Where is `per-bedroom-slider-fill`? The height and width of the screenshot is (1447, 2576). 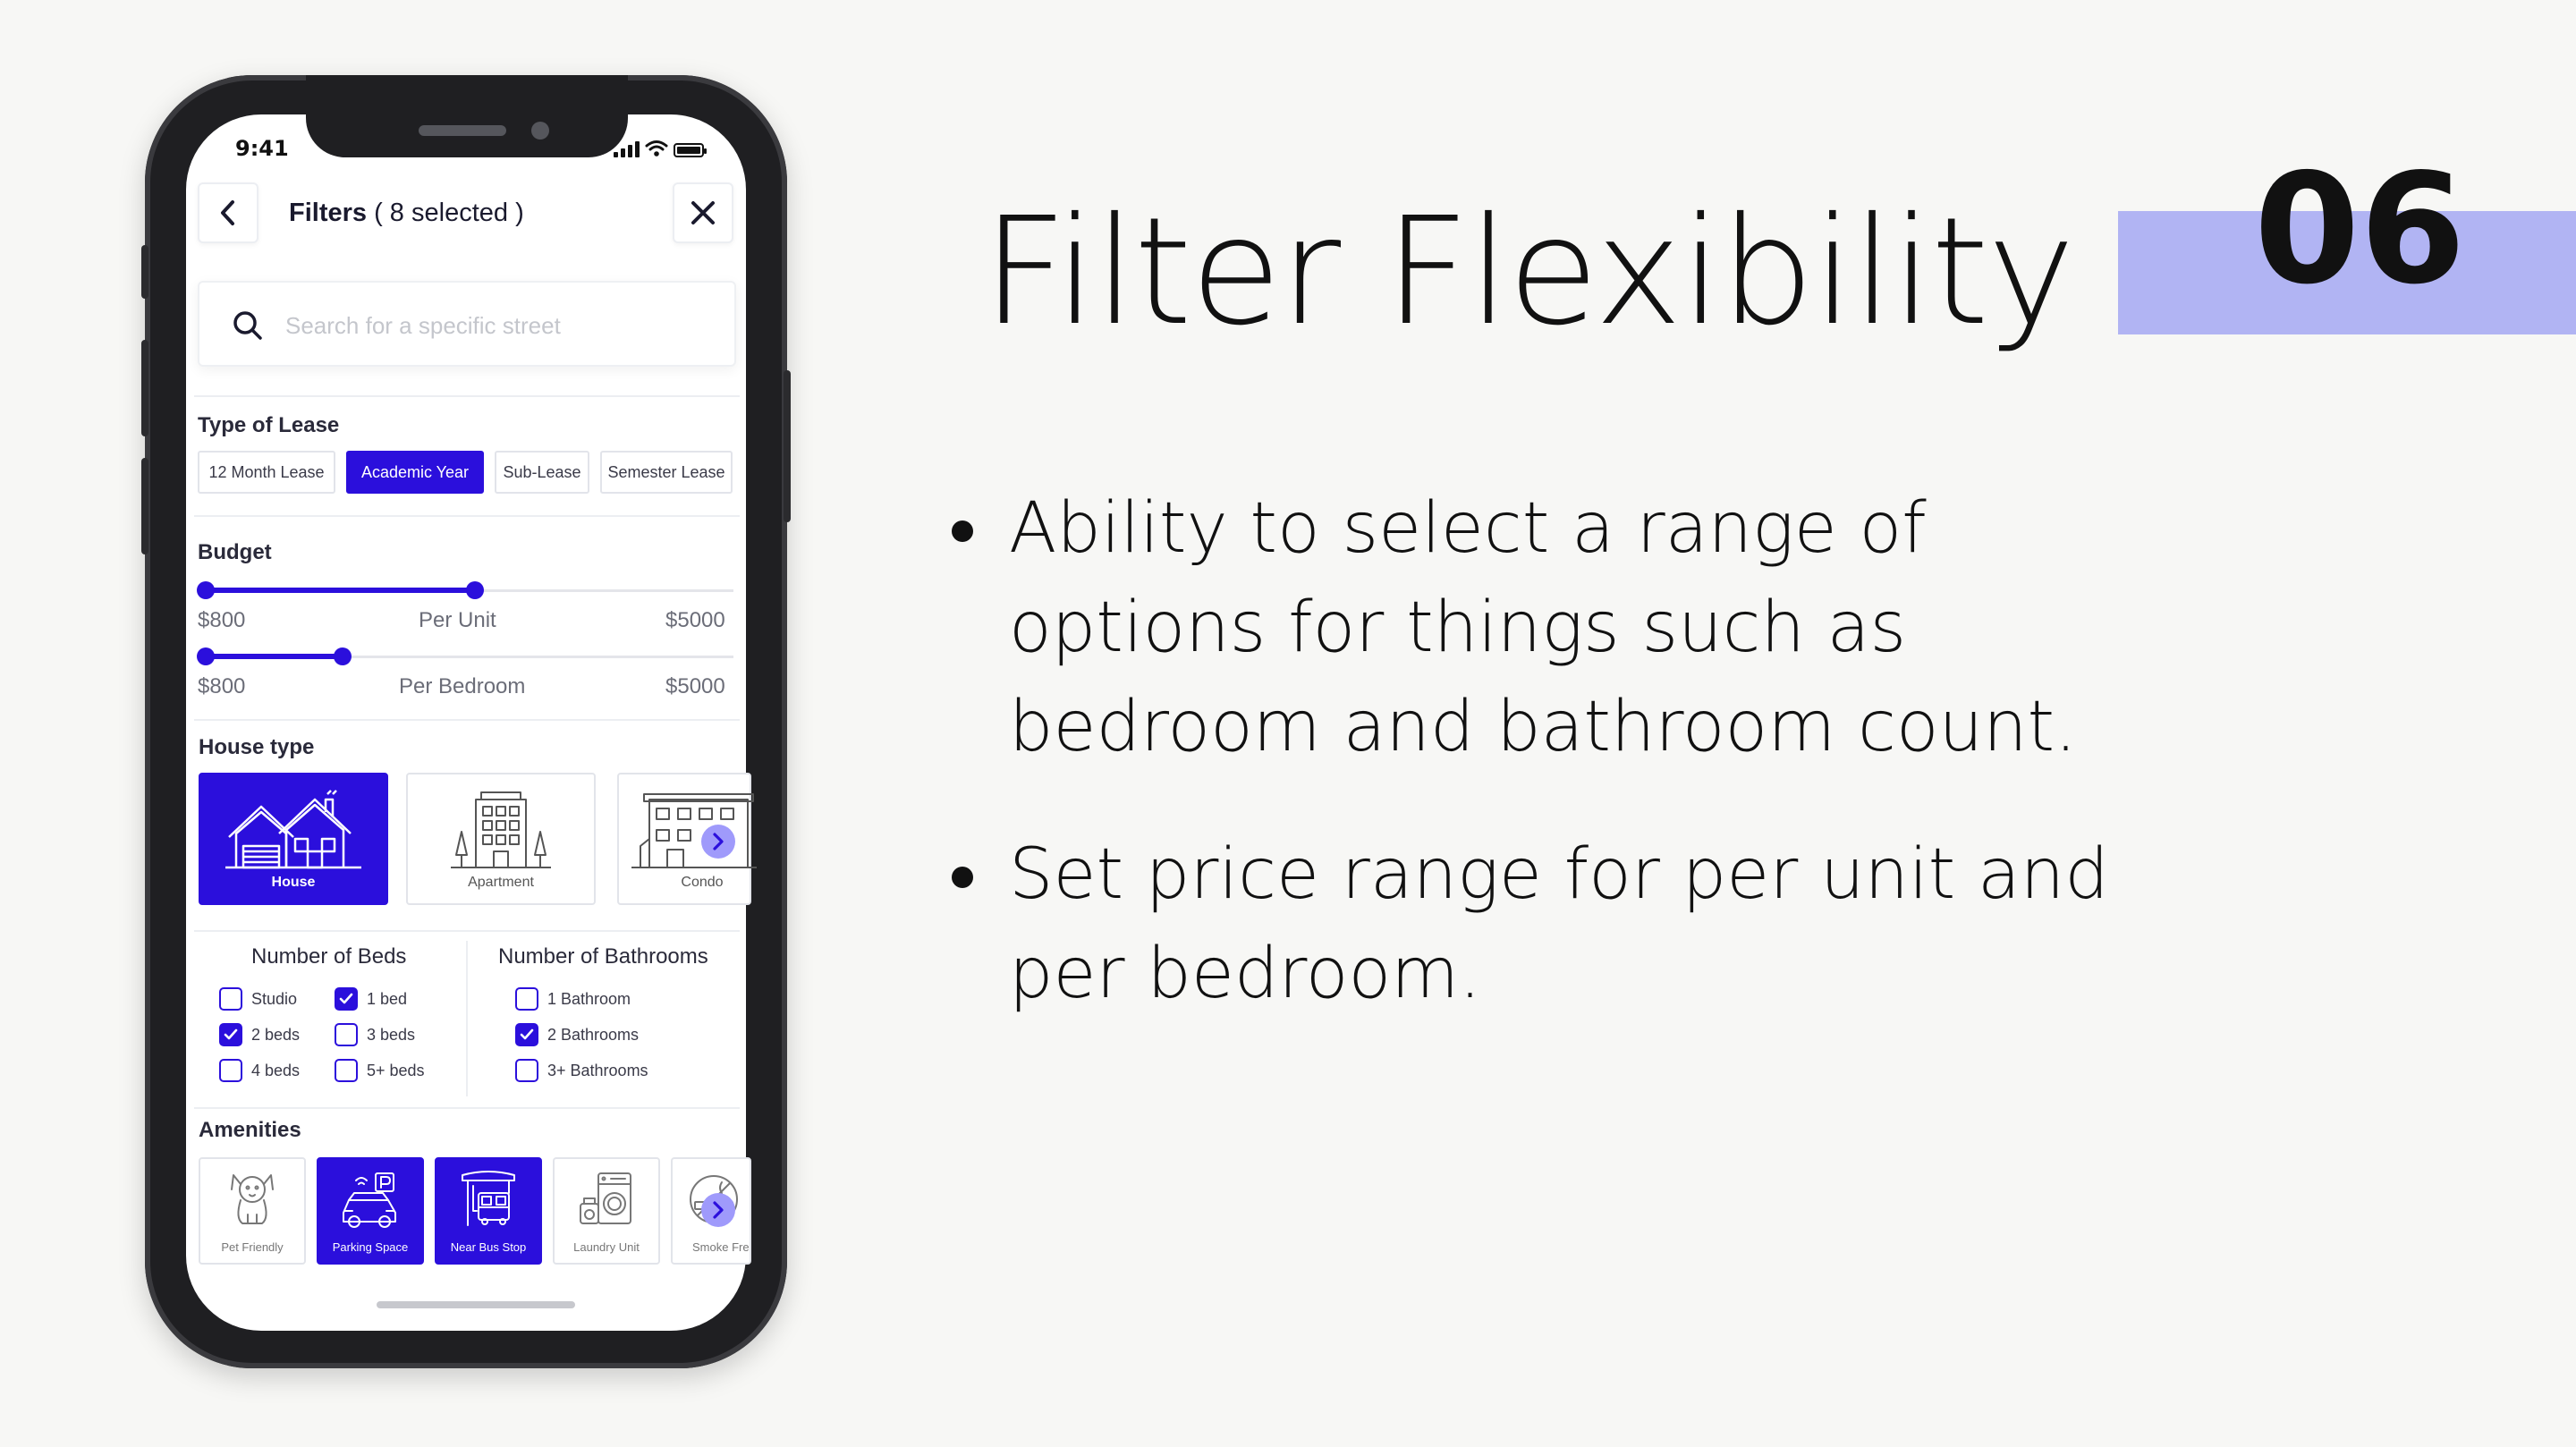 per-bedroom-slider-fill is located at coordinates (274, 656).